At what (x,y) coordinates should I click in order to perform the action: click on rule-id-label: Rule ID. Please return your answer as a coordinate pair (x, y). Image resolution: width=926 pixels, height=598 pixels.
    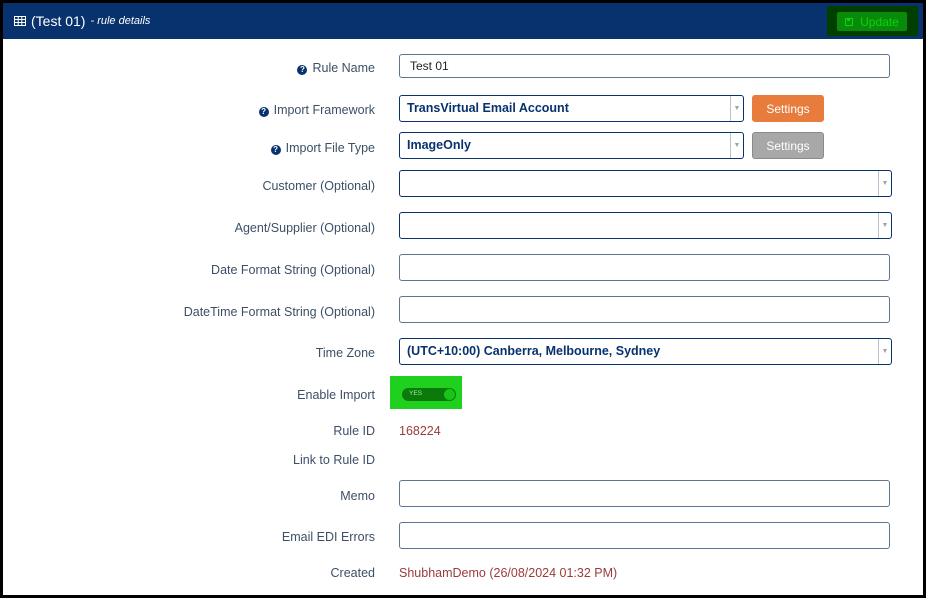
    Looking at the image, I should click on (354, 431).